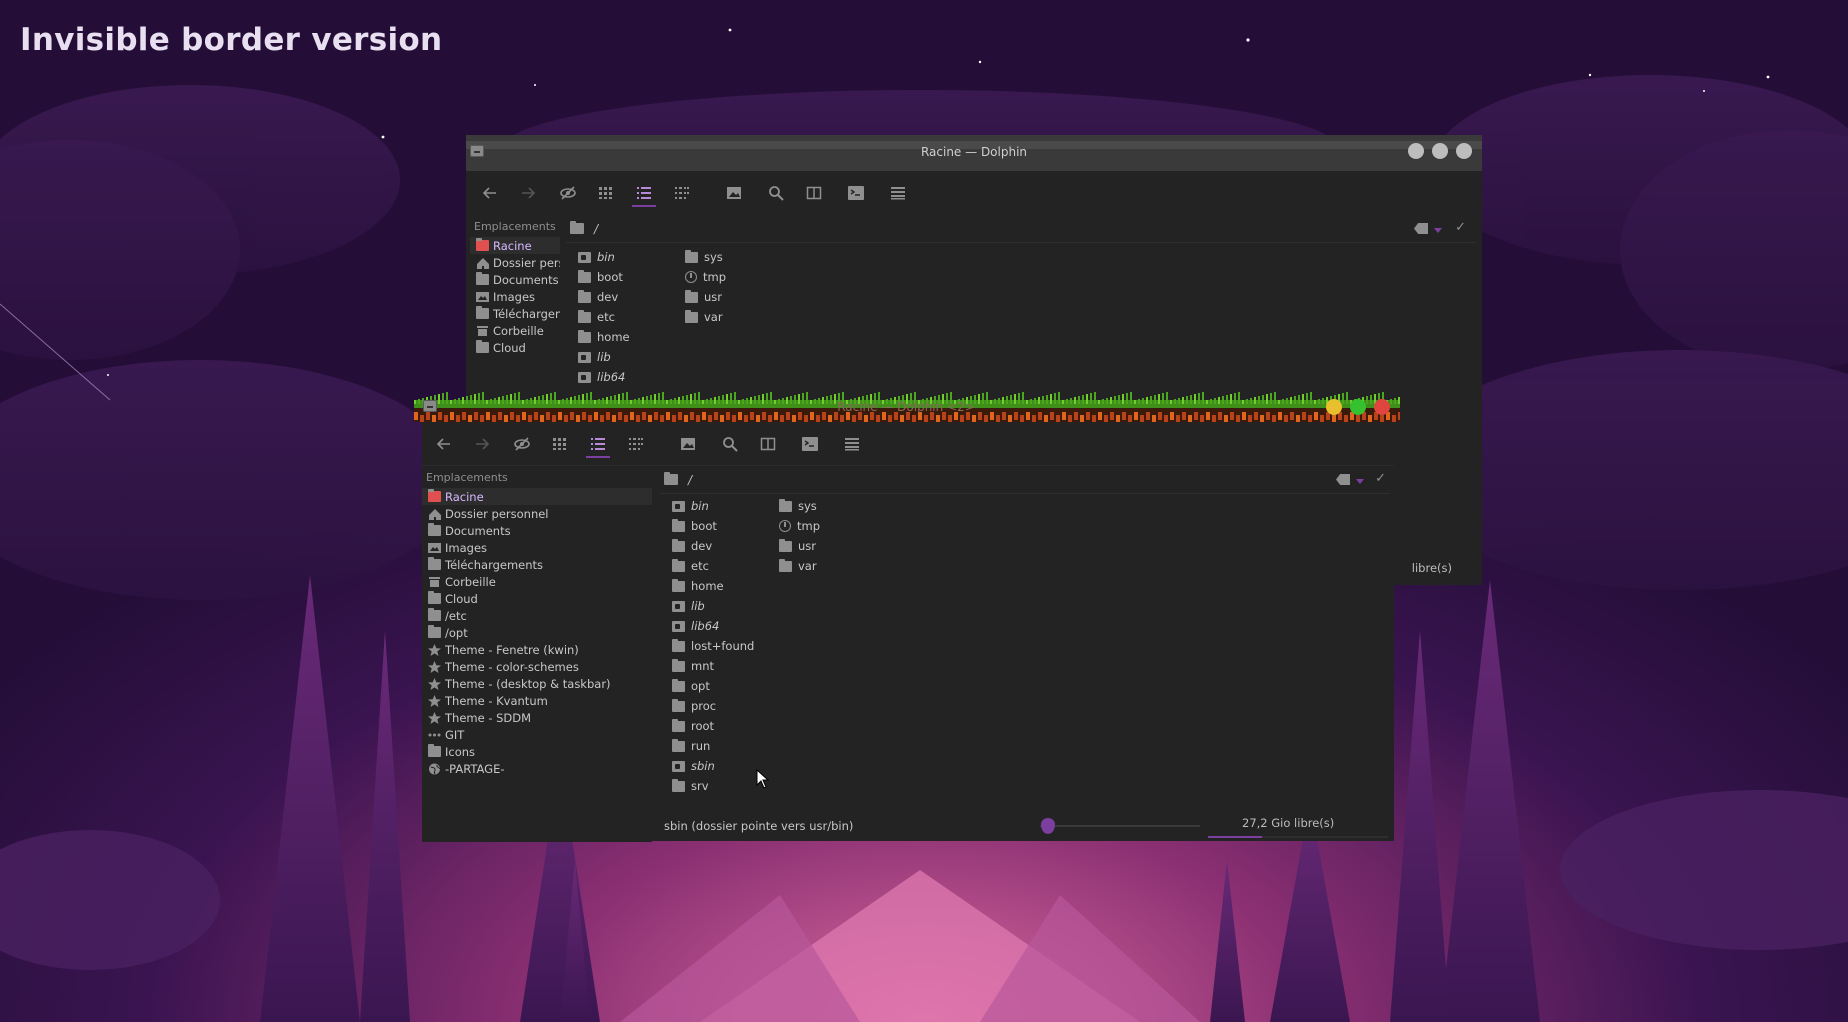  What do you see at coordinates (537, 683) in the screenshot?
I see `sidebar-item: Theme - (desktop & taskbar)` at bounding box center [537, 683].